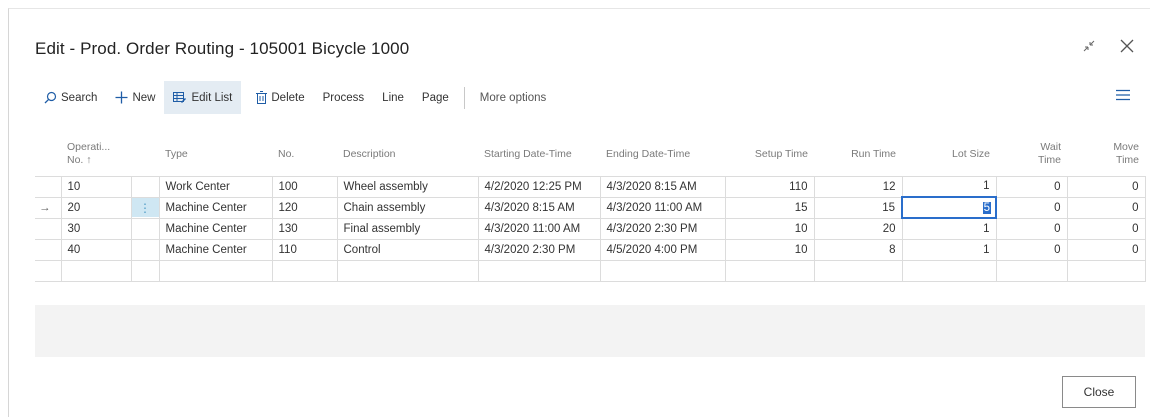  Describe the element at coordinates (280, 97) in the screenshot. I see `delete-button: Delete` at that location.